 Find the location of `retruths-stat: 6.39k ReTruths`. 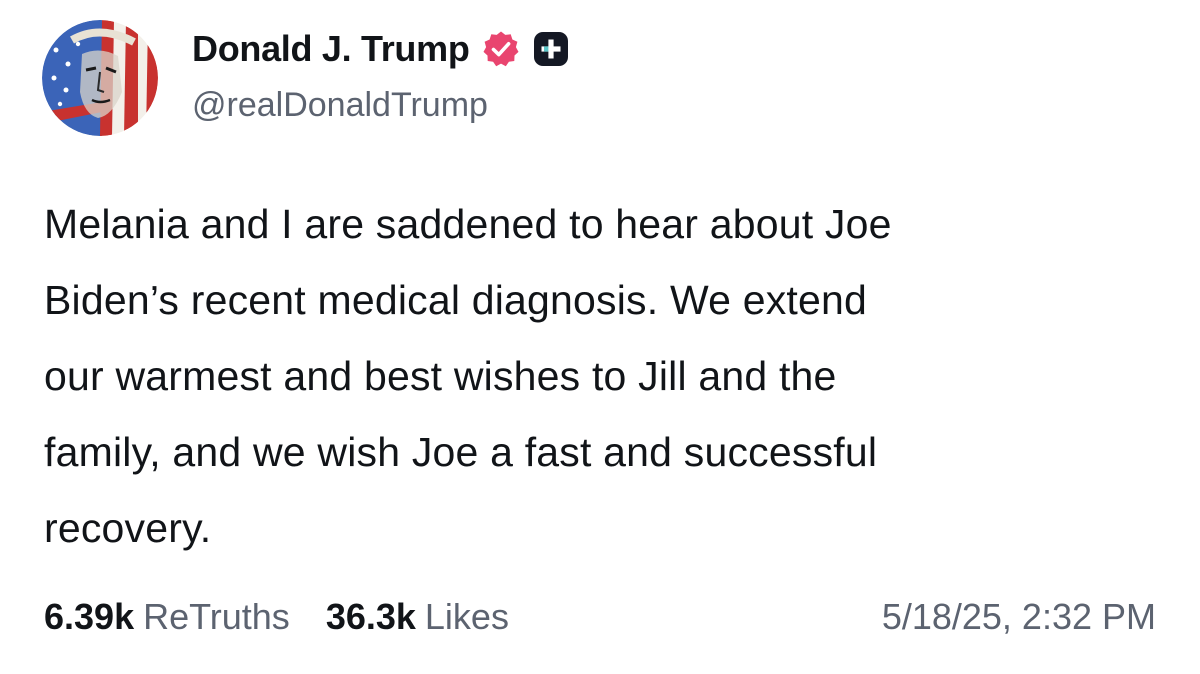

retruths-stat: 6.39k ReTruths is located at coordinates (167, 617).